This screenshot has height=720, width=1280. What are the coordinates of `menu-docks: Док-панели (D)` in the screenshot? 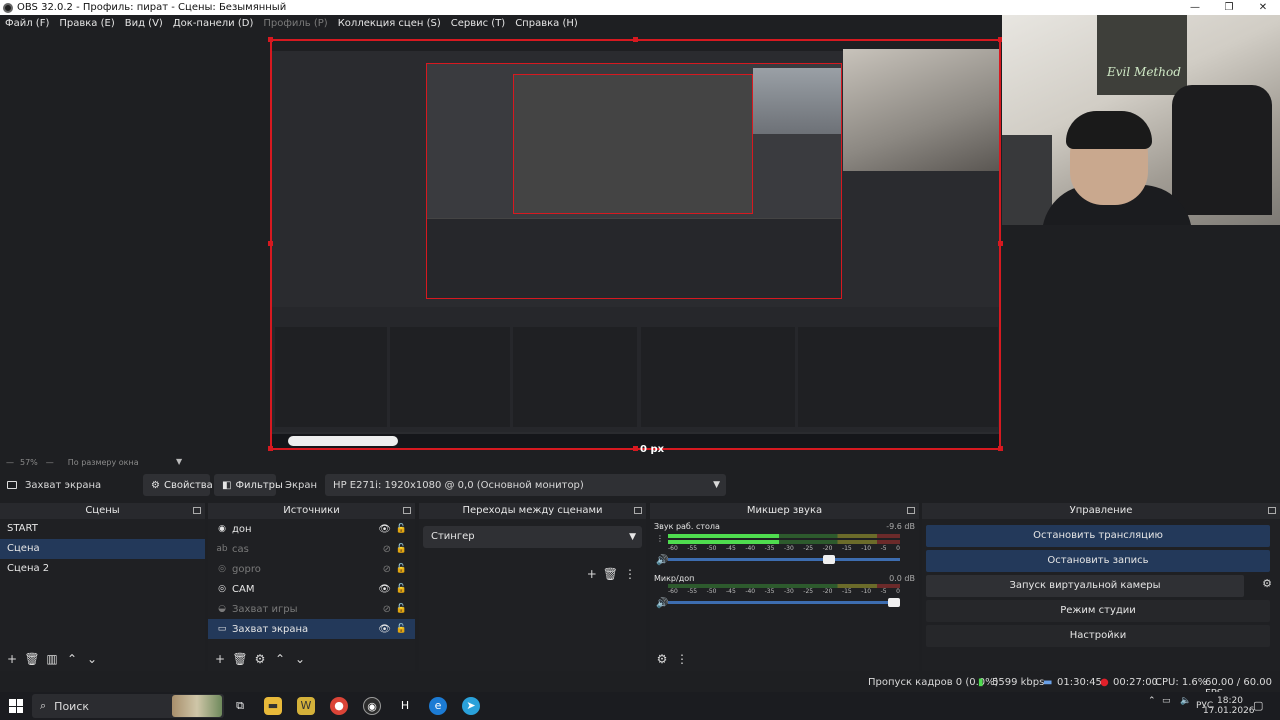 It's located at (213, 23).